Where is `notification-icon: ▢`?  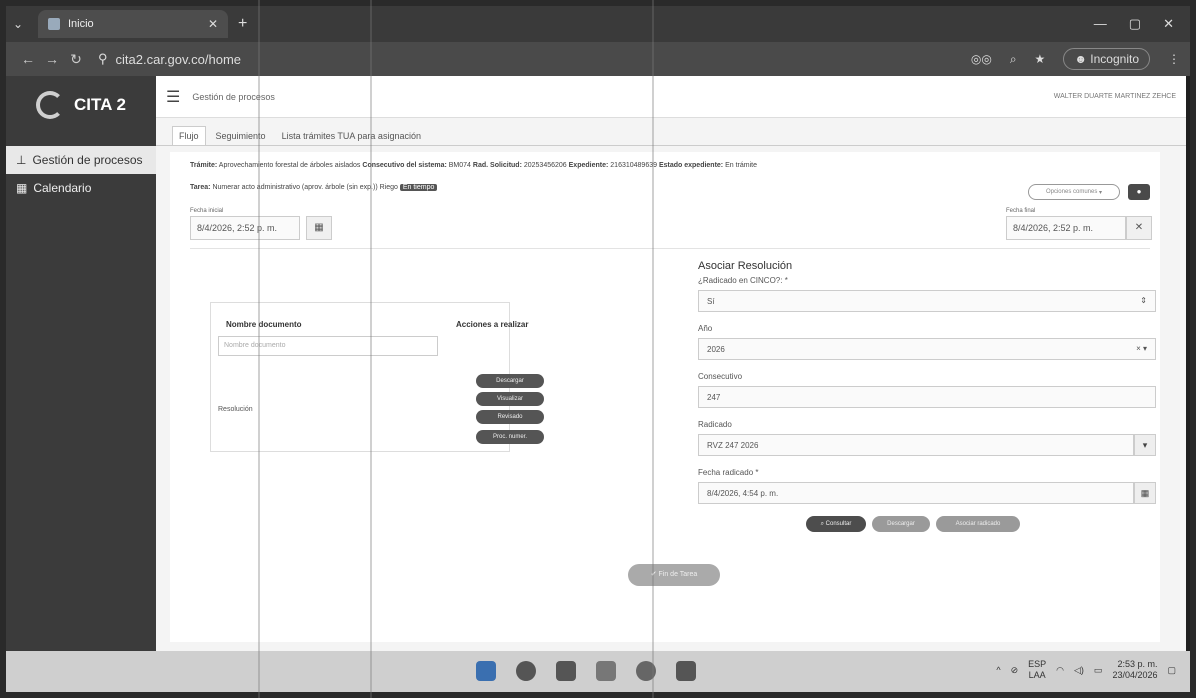 notification-icon: ▢ is located at coordinates (1171, 670).